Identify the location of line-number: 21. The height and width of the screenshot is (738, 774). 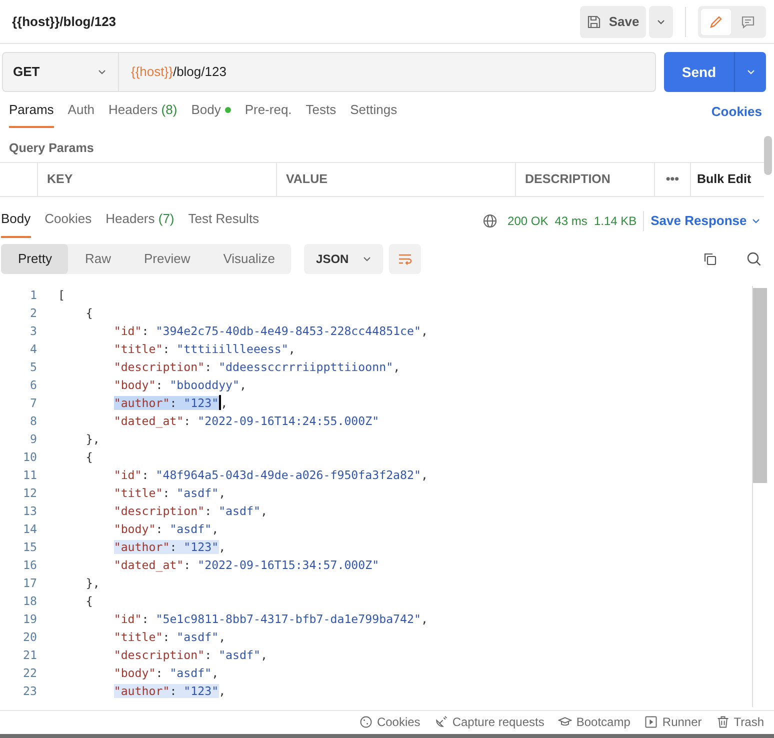
(29, 655).